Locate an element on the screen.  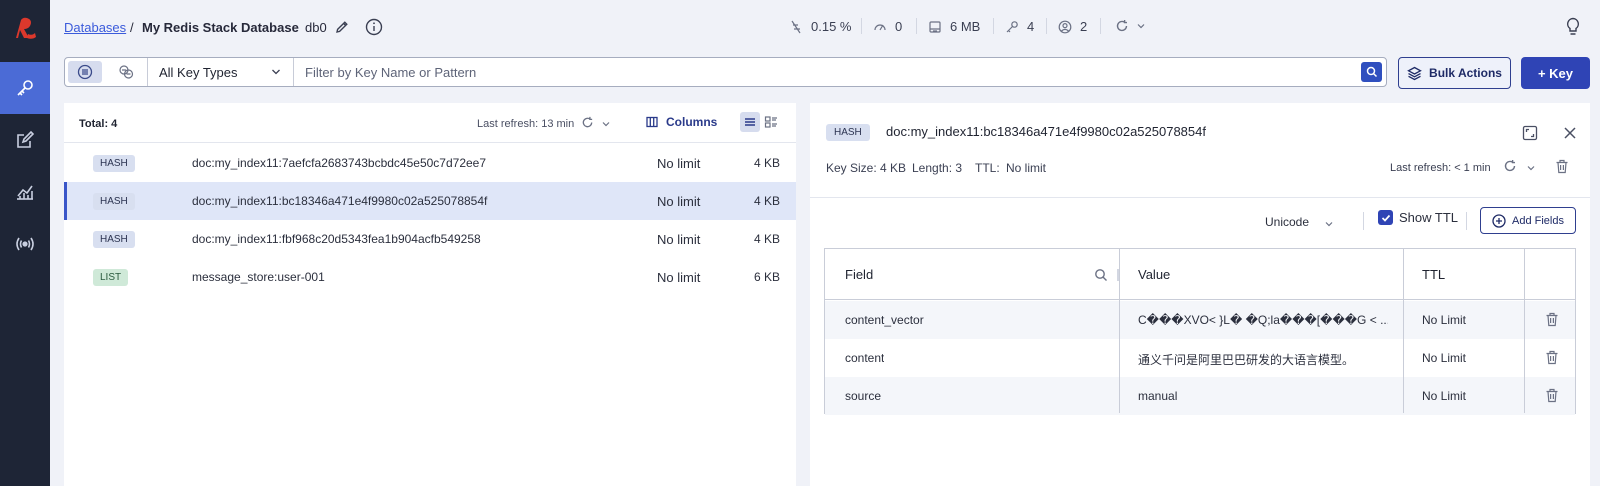
pubsub-nav-broadcast-icon is located at coordinates (25, 244).